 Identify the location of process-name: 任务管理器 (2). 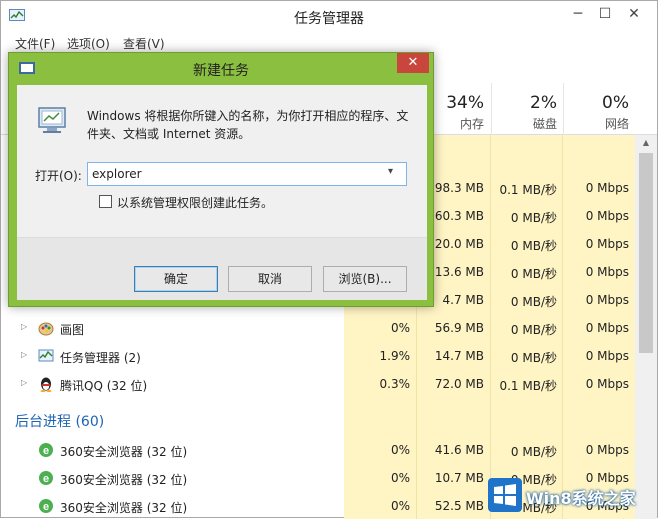
(100, 358).